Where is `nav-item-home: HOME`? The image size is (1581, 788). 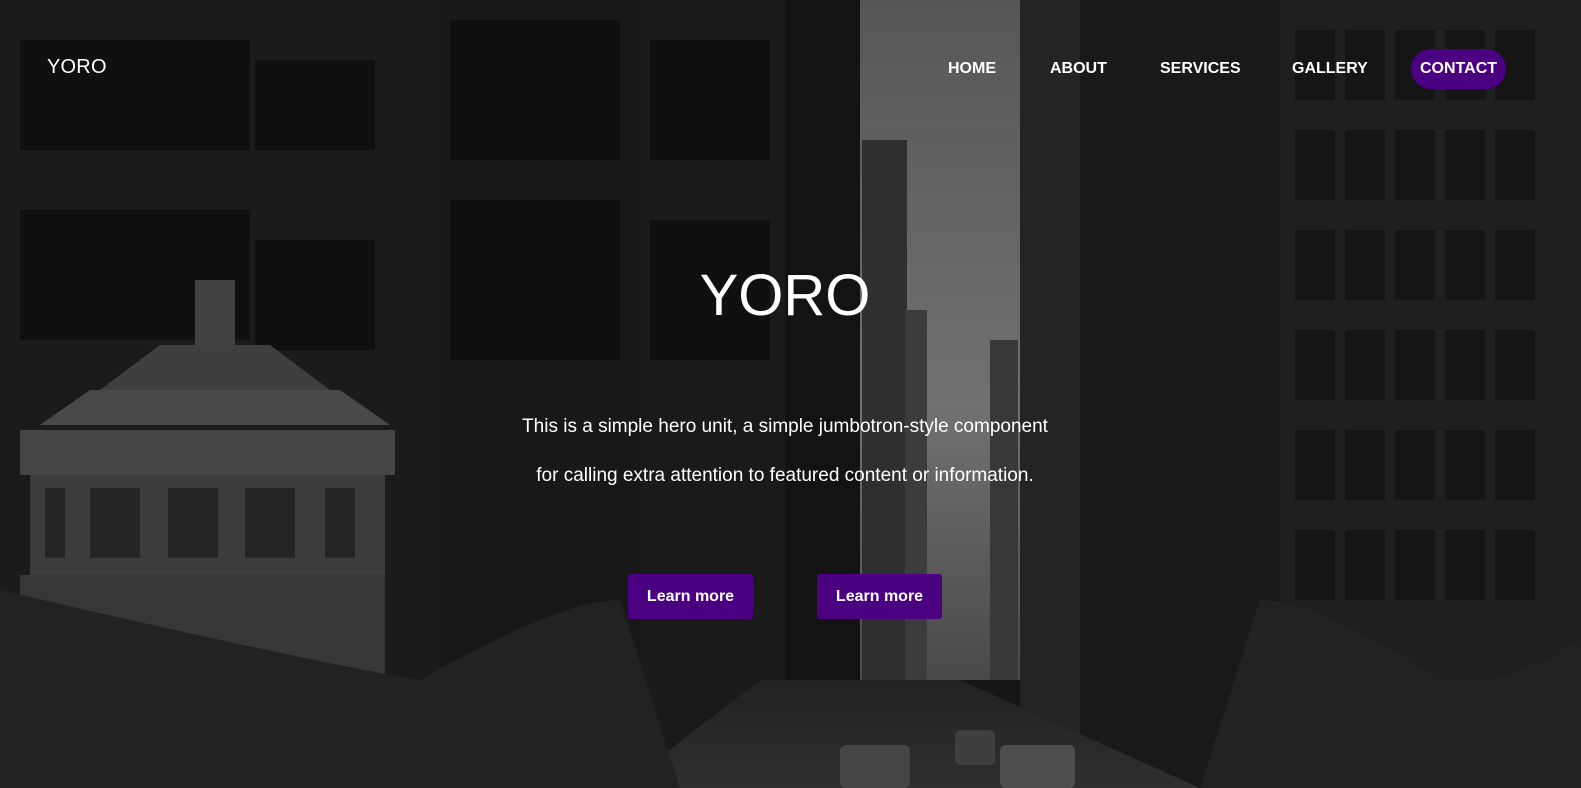 nav-item-home: HOME is located at coordinates (972, 69).